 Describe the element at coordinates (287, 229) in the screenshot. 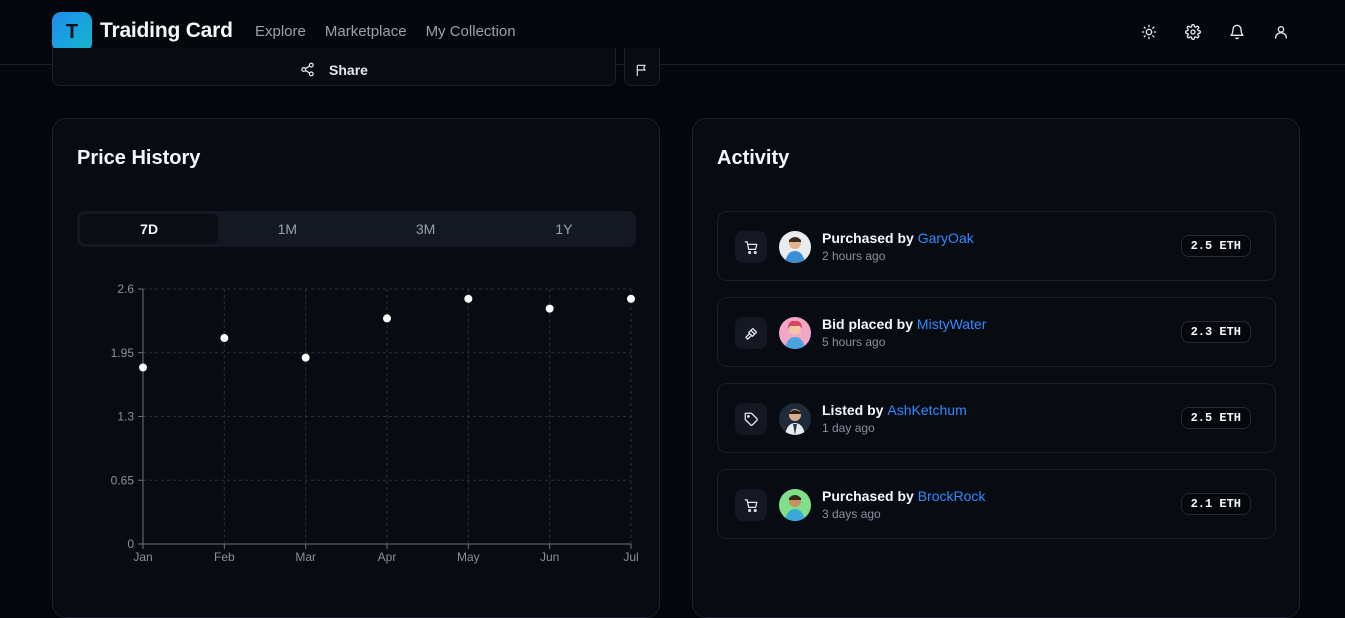

I see `range-tab-1m: 1M` at that location.